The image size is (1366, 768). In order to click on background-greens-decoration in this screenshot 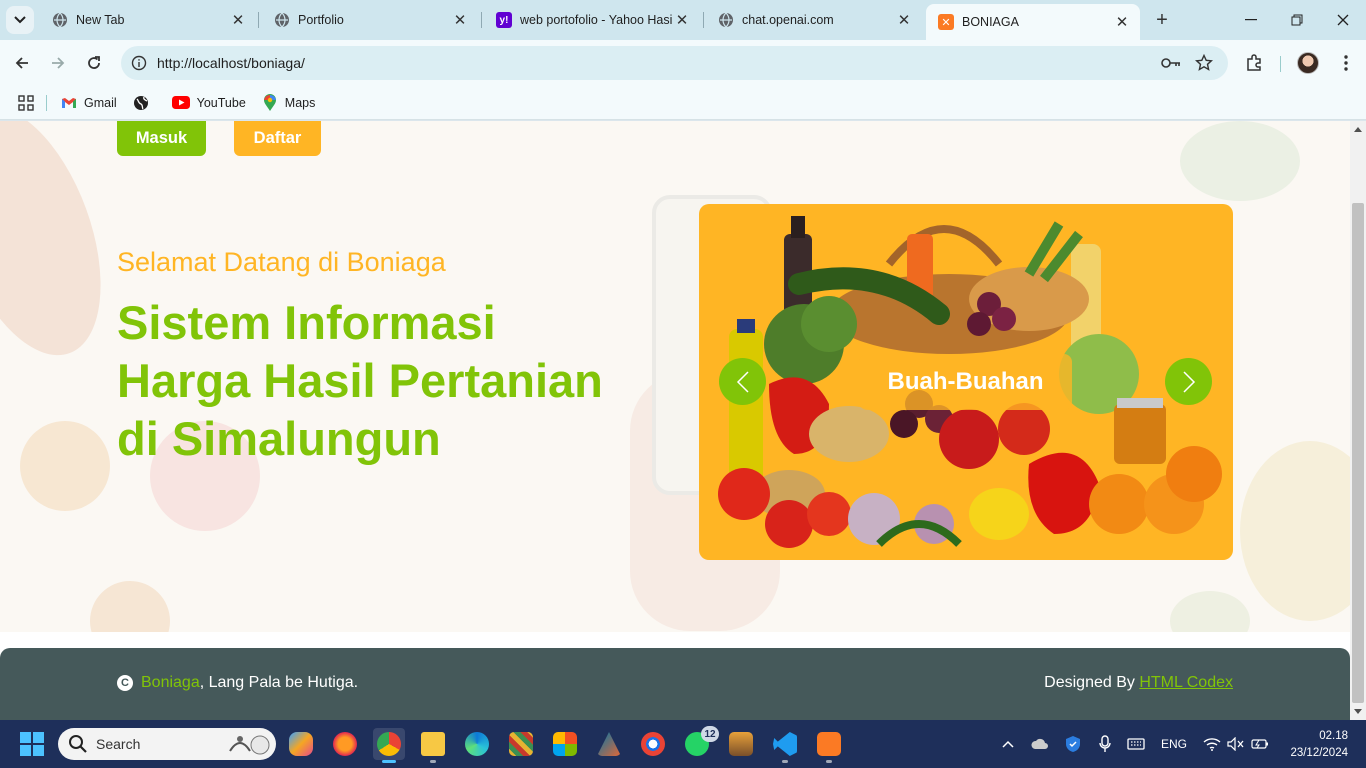, I will do `click(1240, 161)`.